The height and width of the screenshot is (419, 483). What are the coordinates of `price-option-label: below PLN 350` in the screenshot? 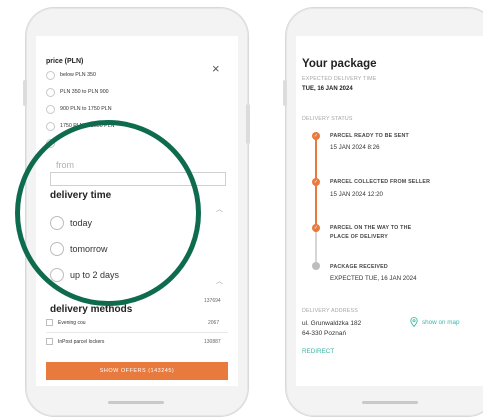 It's located at (78, 75).